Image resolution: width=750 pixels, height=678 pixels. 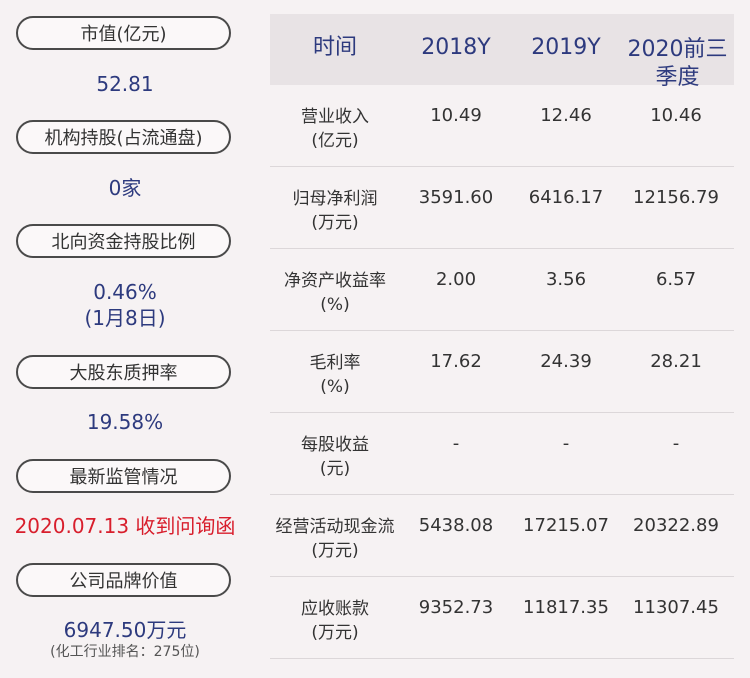 What do you see at coordinates (334, 47) in the screenshot?
I see `header-time: 时间` at bounding box center [334, 47].